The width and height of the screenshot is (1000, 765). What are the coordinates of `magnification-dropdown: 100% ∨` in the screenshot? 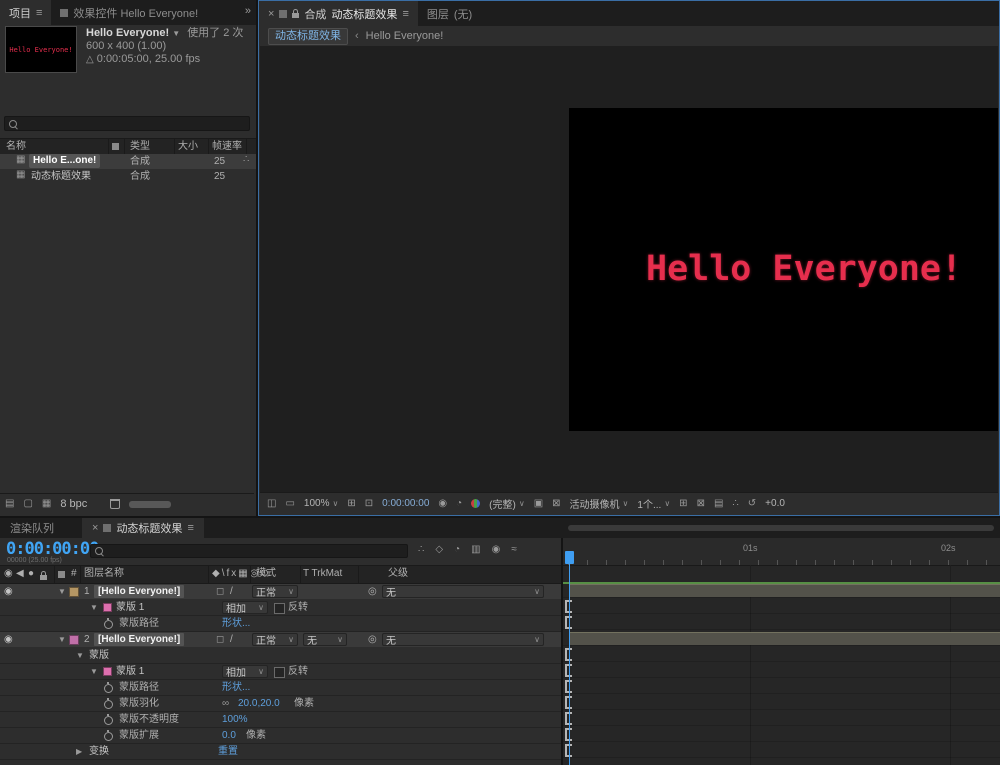 It's located at (321, 503).